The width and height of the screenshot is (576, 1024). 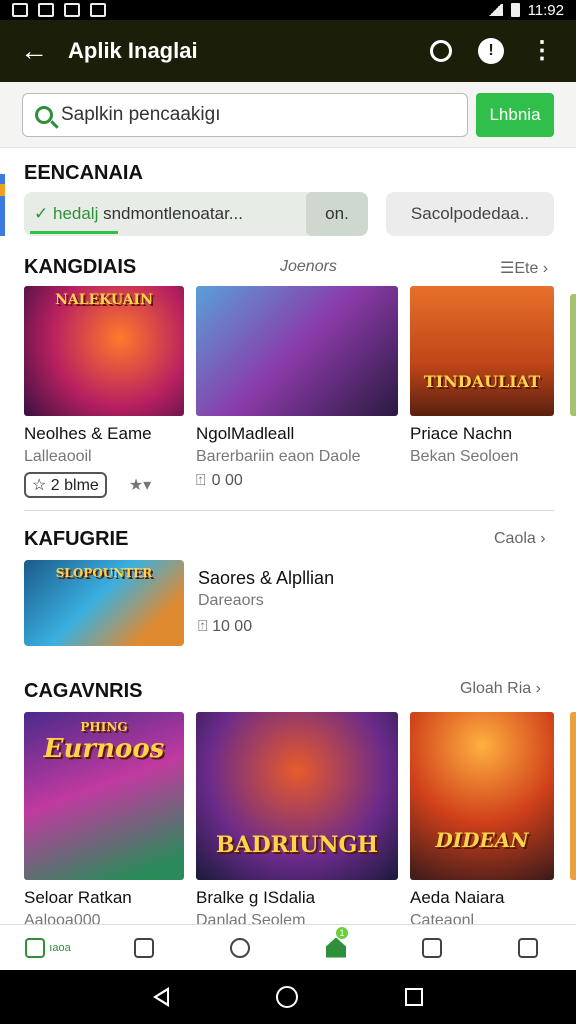 I want to click on nav-history, so click(x=240, y=947).